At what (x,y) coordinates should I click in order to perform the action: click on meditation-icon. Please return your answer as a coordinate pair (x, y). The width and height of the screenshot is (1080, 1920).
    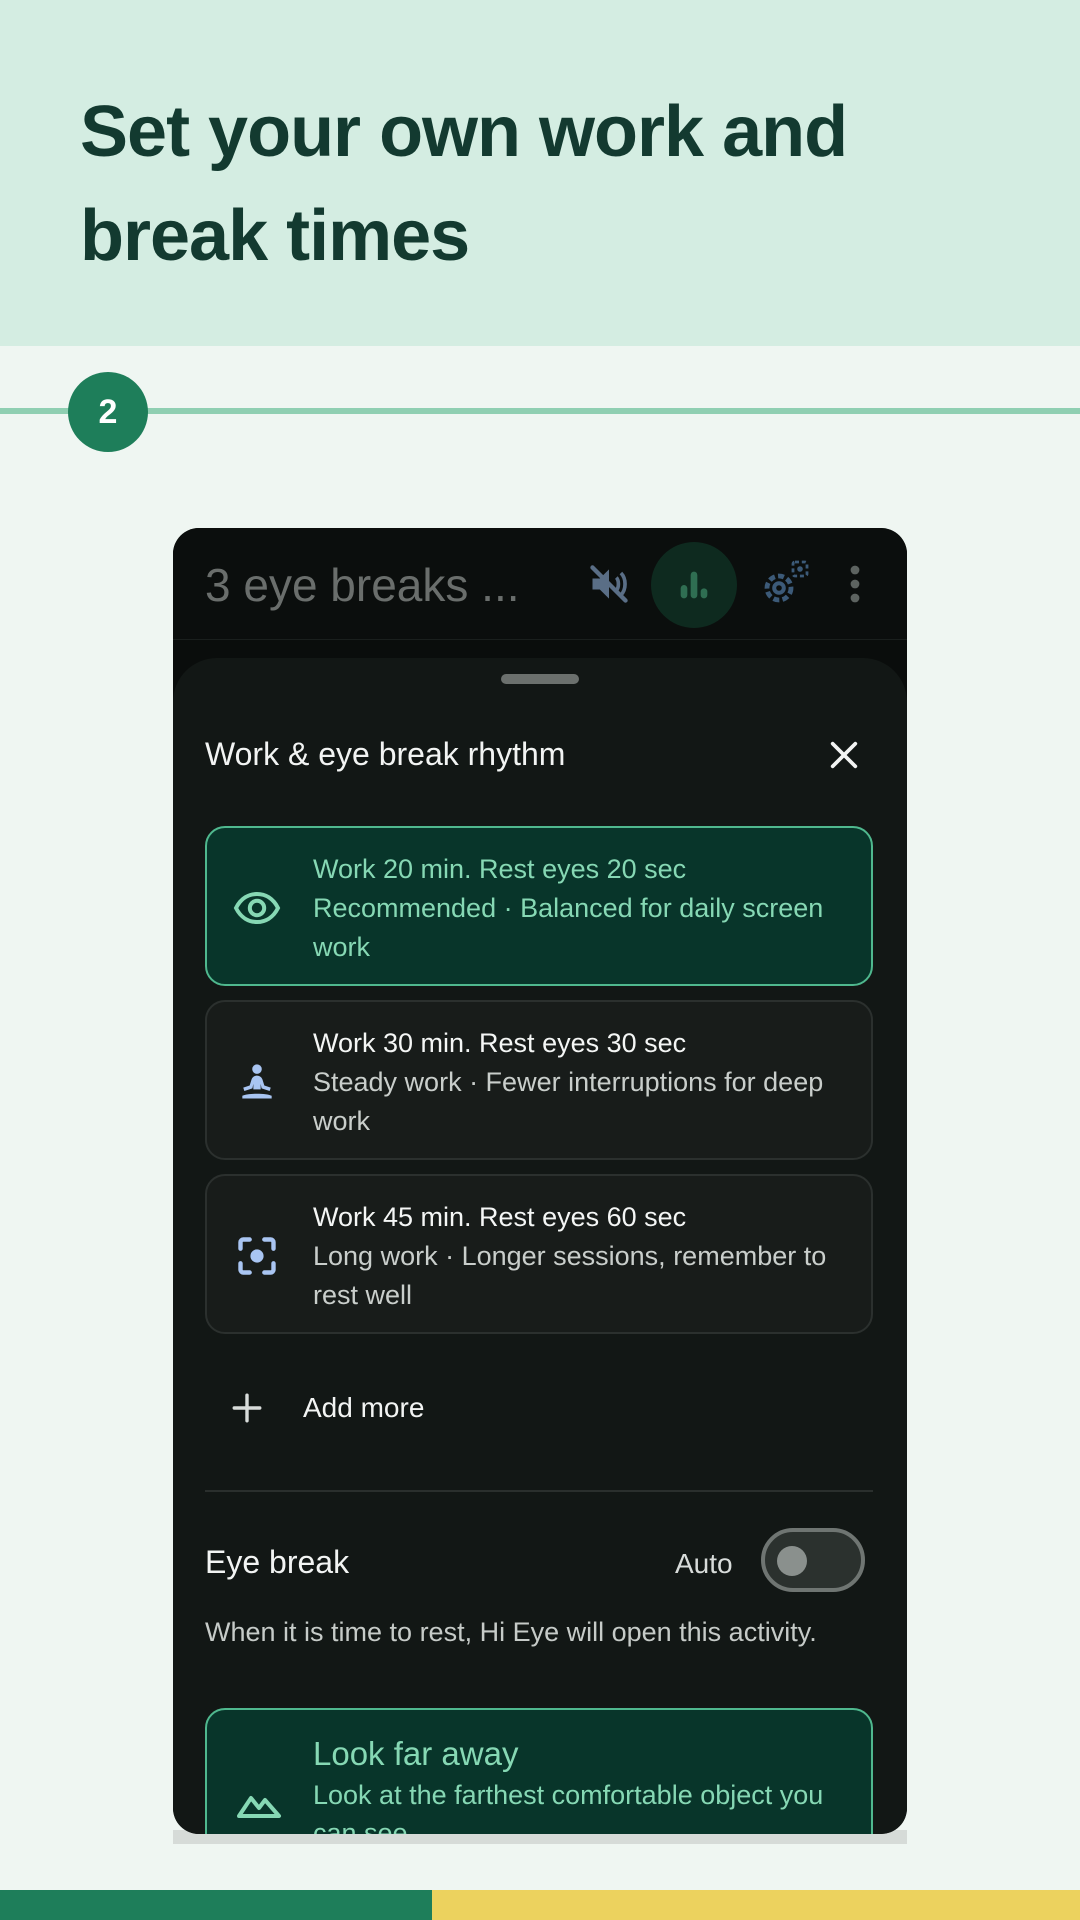
    Looking at the image, I should click on (257, 1082).